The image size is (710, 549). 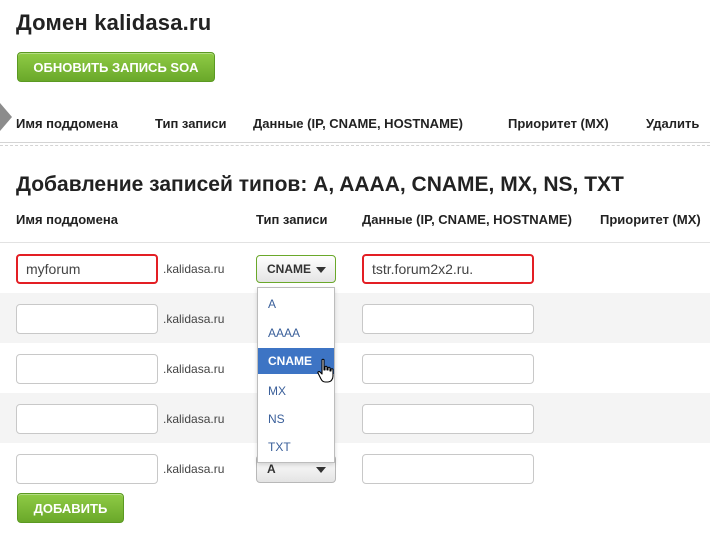 What do you see at coordinates (67, 219) in the screenshot?
I see `col-header-subdomain: Имя поддомена` at bounding box center [67, 219].